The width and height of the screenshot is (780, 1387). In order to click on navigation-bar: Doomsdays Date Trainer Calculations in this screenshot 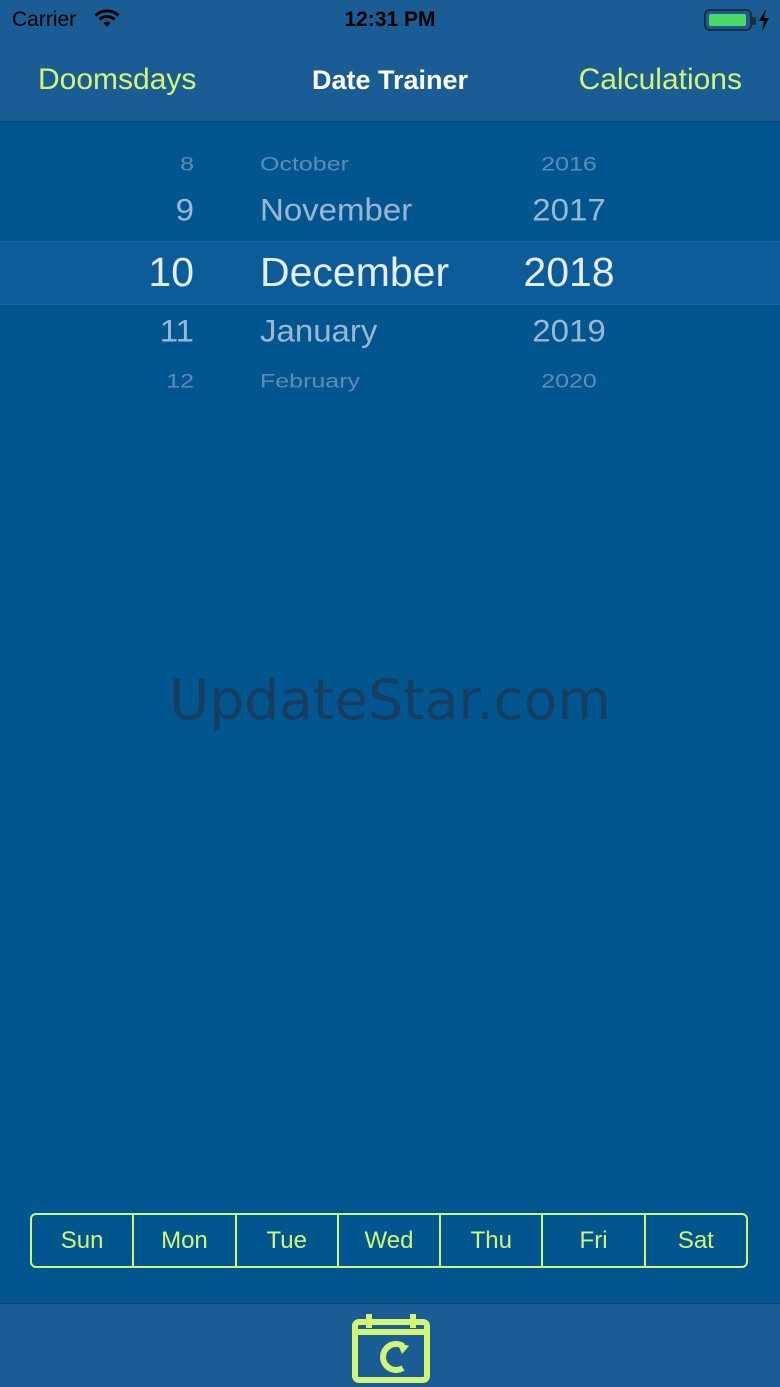, I will do `click(390, 81)`.